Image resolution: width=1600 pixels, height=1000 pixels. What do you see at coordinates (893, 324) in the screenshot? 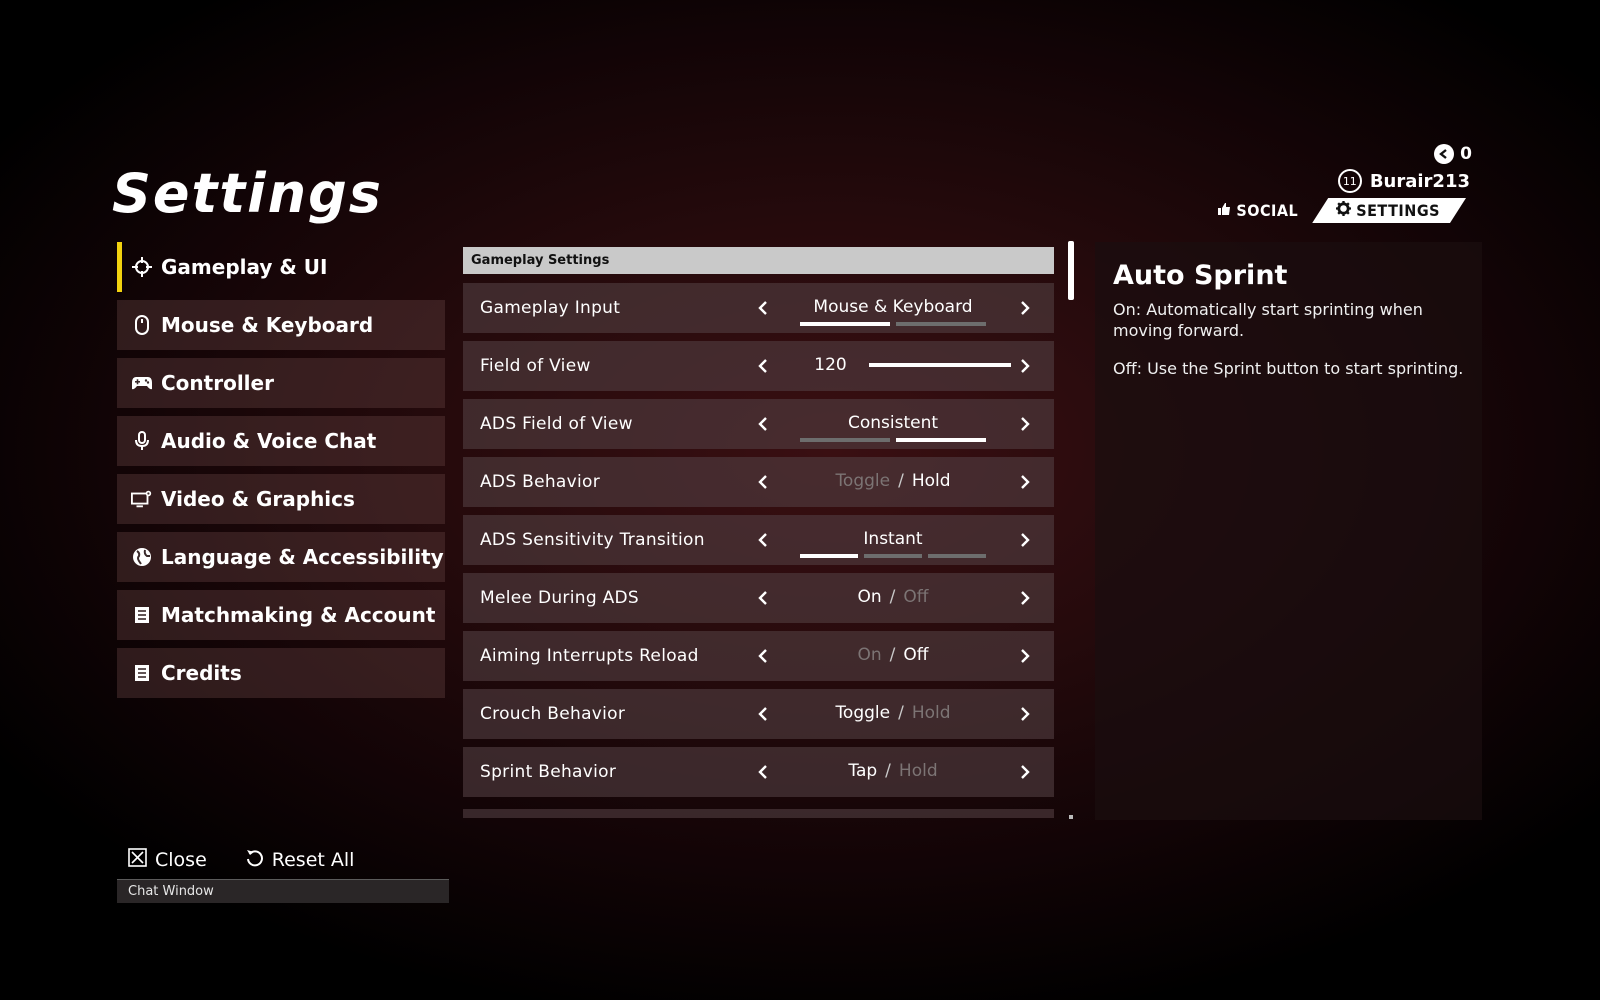
I see `option-indicator` at bounding box center [893, 324].